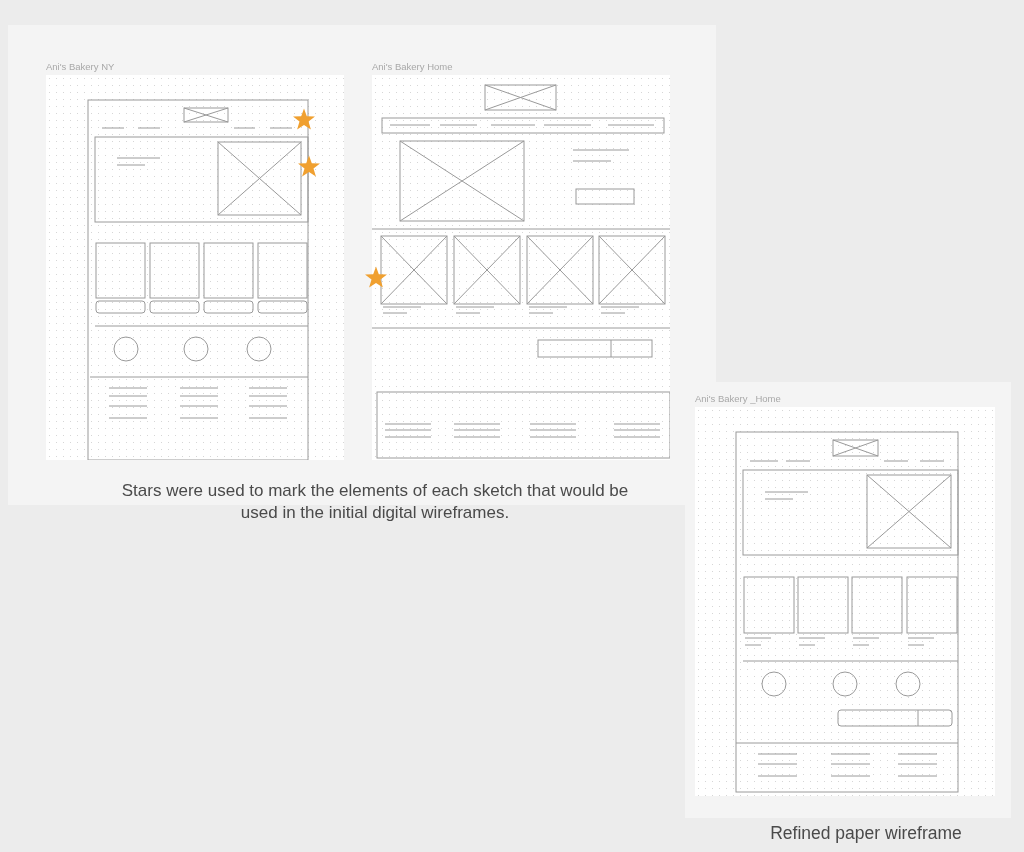 The height and width of the screenshot is (852, 1024). I want to click on frame-title: Ani's Bakery _Home, so click(845, 399).